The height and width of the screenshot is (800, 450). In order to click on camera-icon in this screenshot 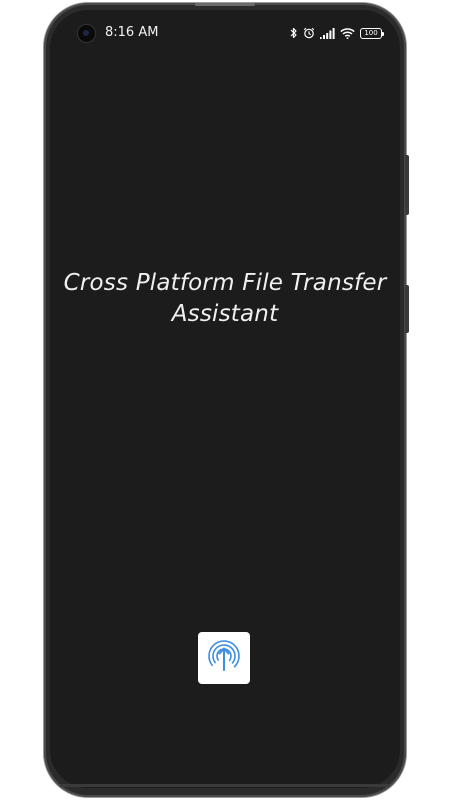, I will do `click(86, 33)`.